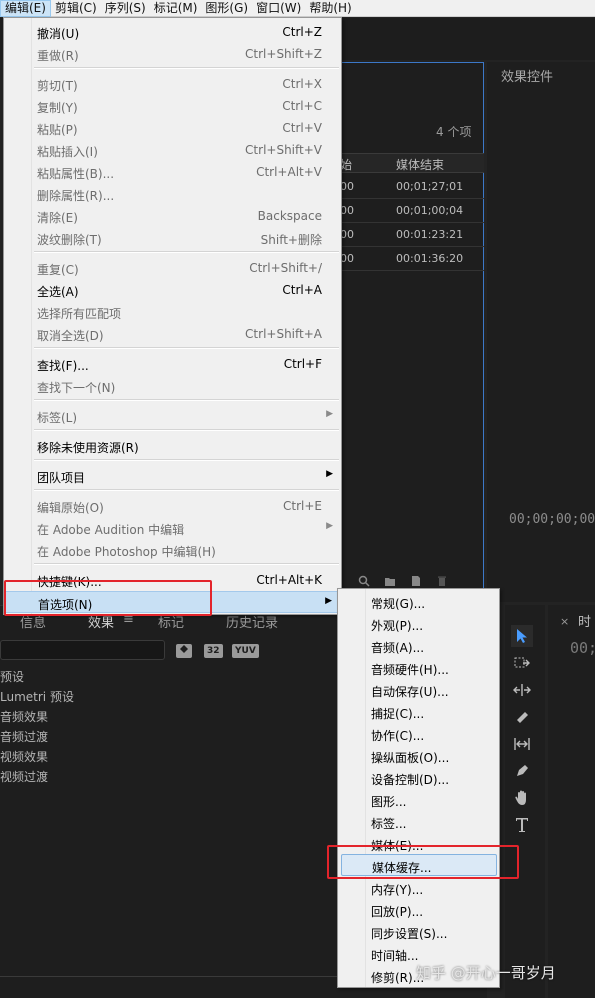 This screenshot has width=595, height=998. What do you see at coordinates (172, 416) in the screenshot?
I see `menu-item-label: 标签(L) ▶` at bounding box center [172, 416].